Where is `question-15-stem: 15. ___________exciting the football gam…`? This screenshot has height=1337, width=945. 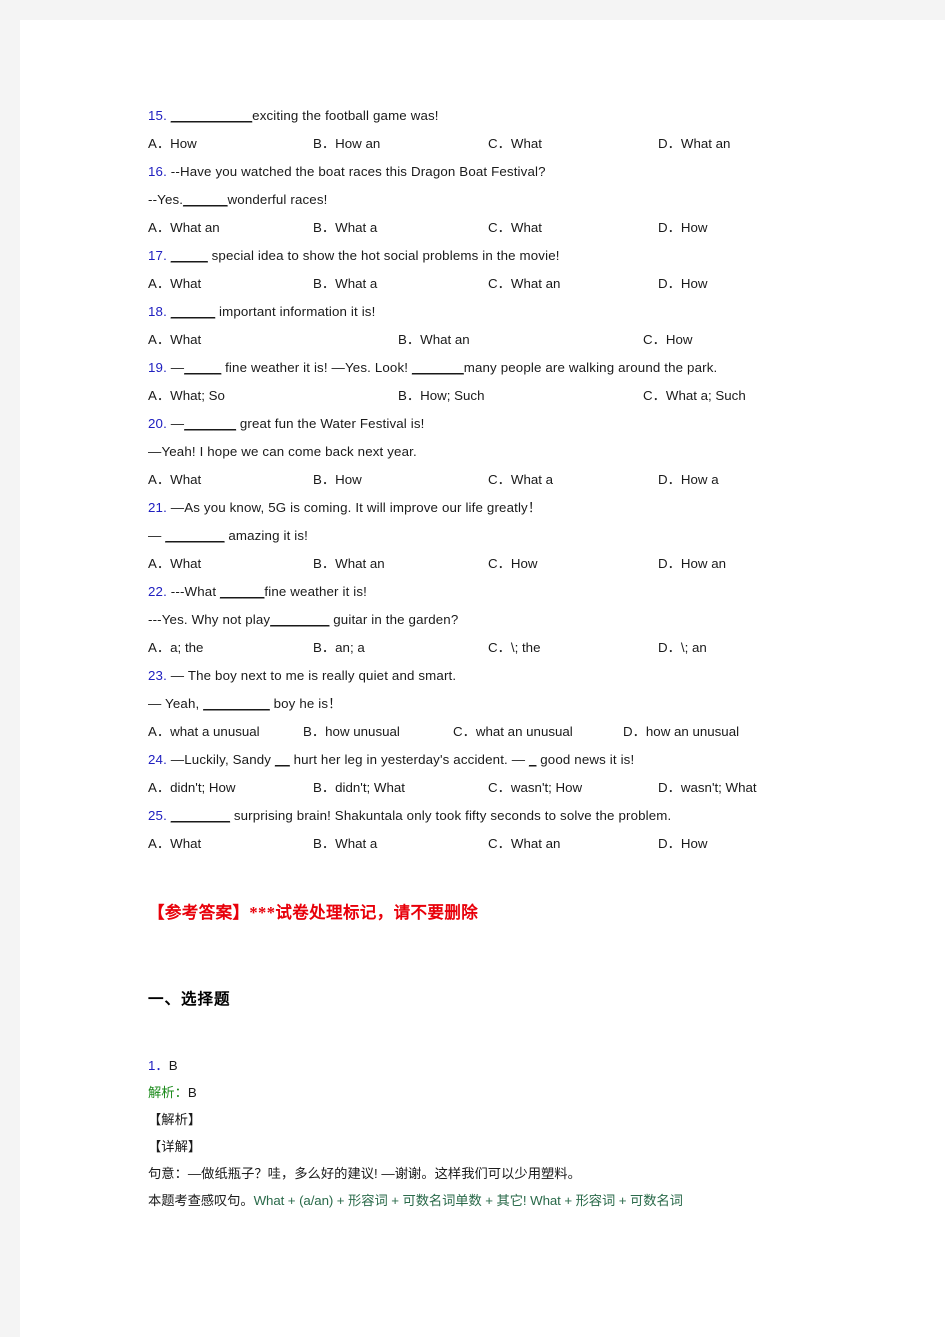
question-15-stem: 15. ___________exciting the football gam… is located at coordinates (498, 116).